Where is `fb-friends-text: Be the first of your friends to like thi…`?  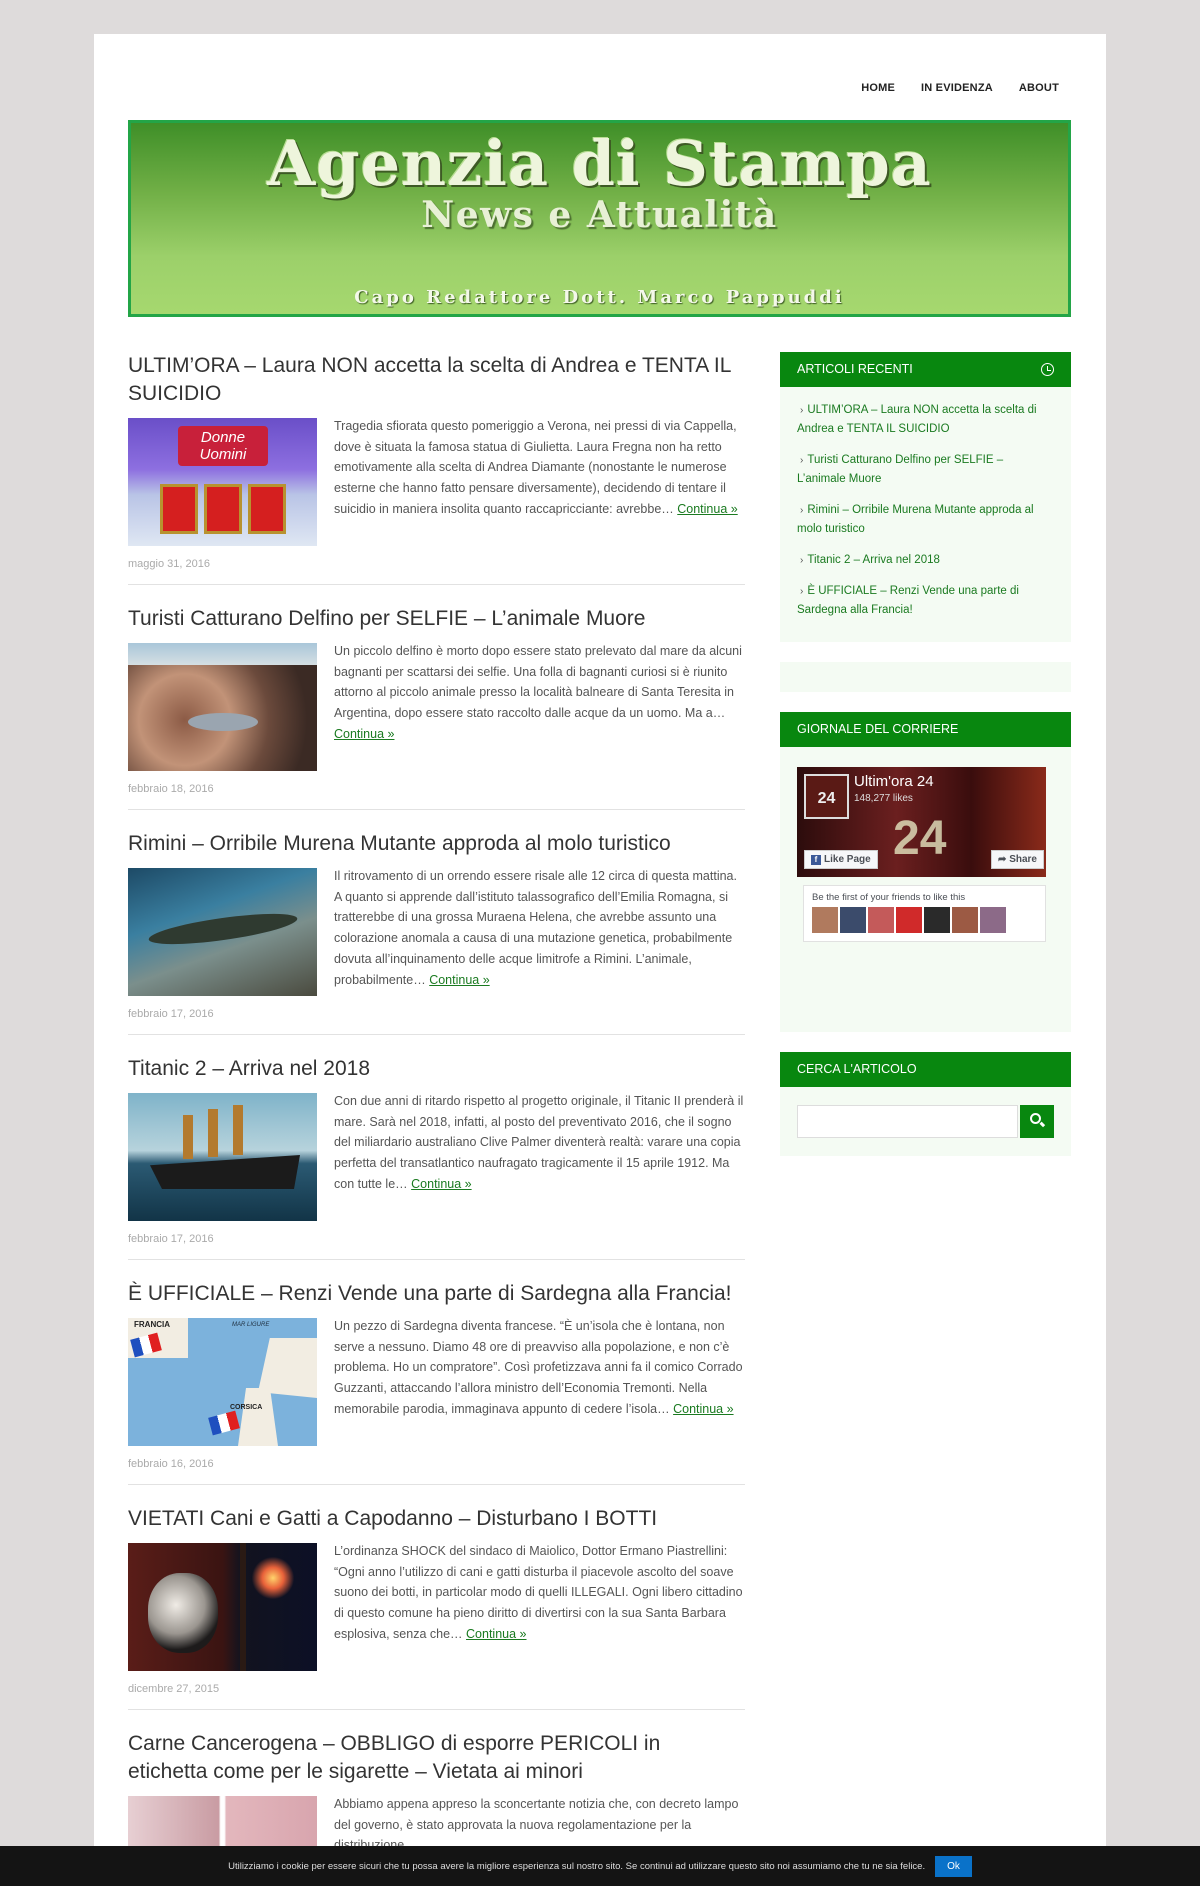 fb-friends-text: Be the first of your friends to like thi… is located at coordinates (889, 897).